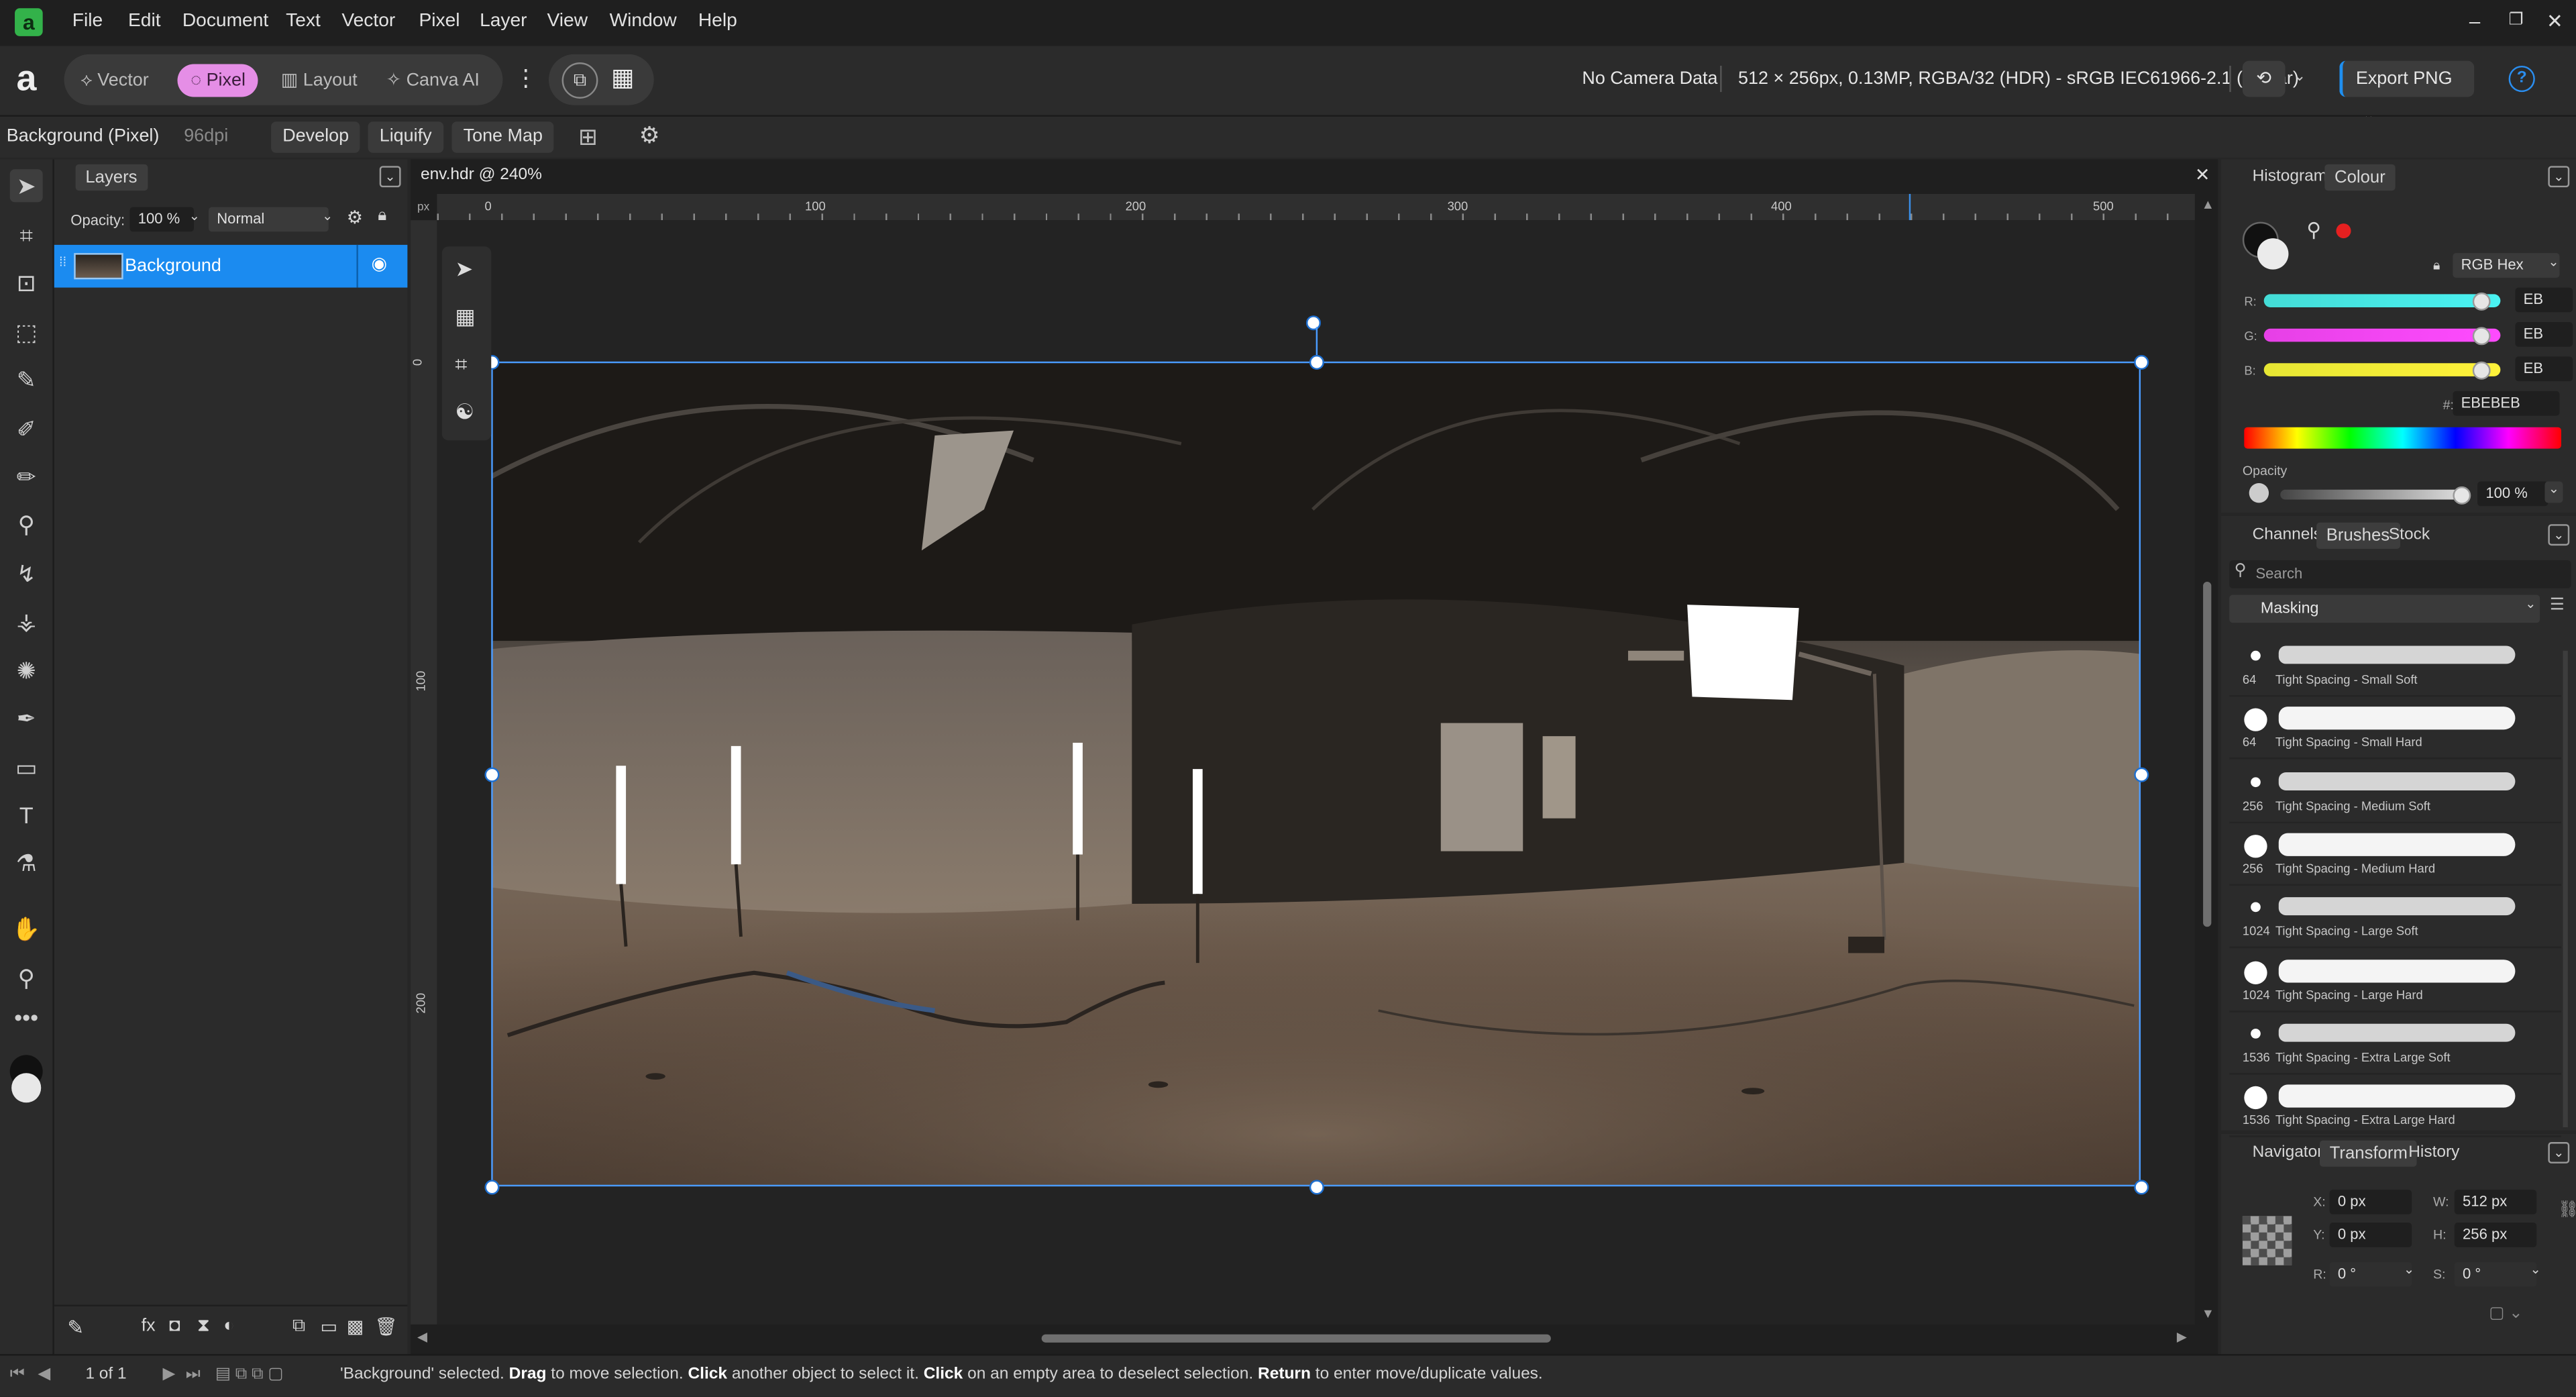 This screenshot has width=2576, height=1397. What do you see at coordinates (2433, 1153) in the screenshot?
I see `history-tab: History` at bounding box center [2433, 1153].